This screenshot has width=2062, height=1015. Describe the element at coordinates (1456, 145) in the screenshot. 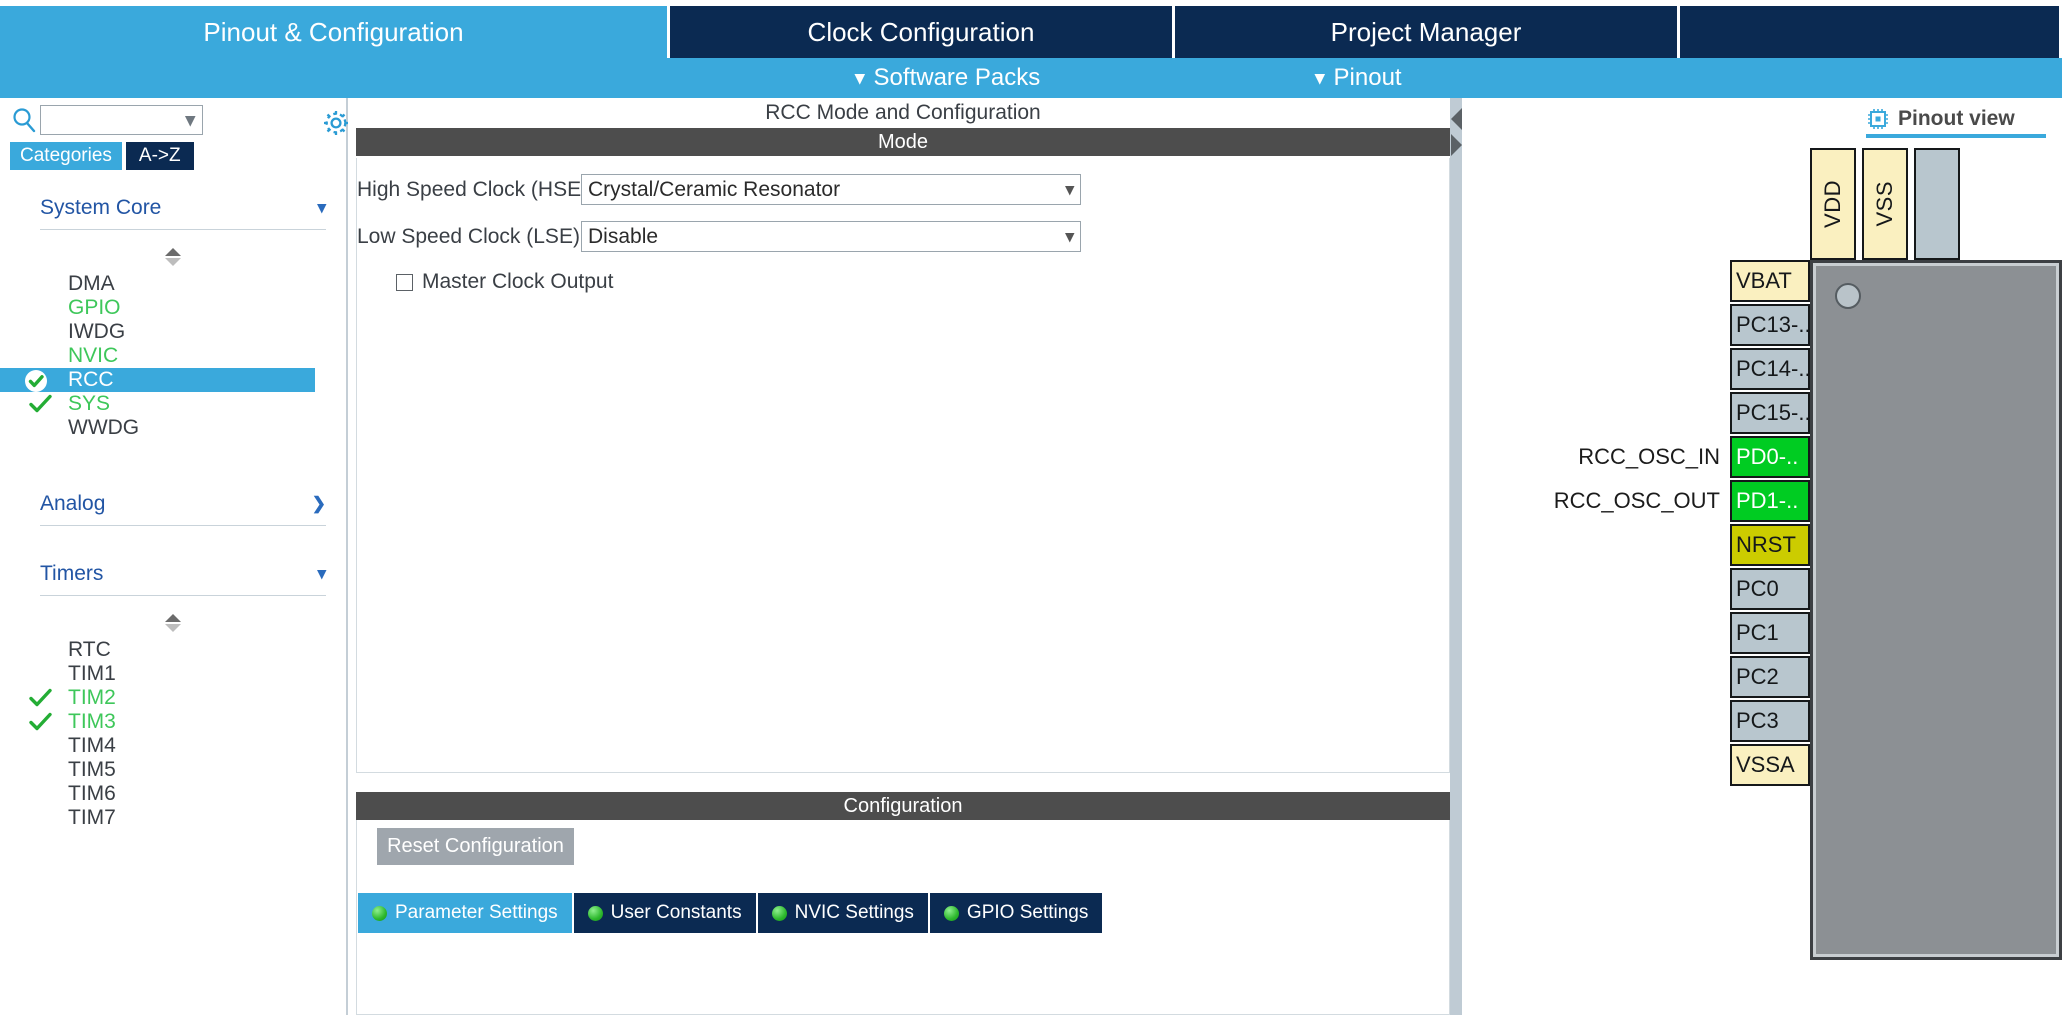

I see `collapse-right-arrow-icon` at that location.